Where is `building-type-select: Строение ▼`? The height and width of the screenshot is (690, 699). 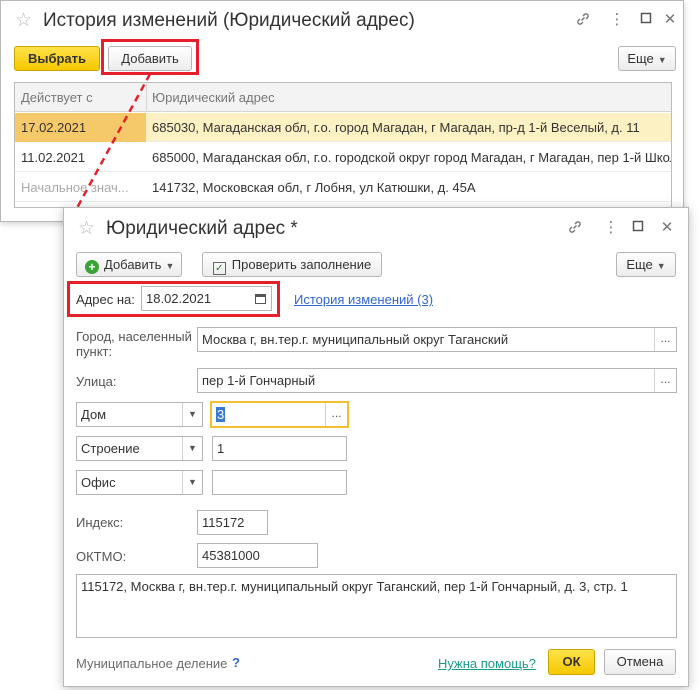
building-type-select: Строение ▼ is located at coordinates (139, 448).